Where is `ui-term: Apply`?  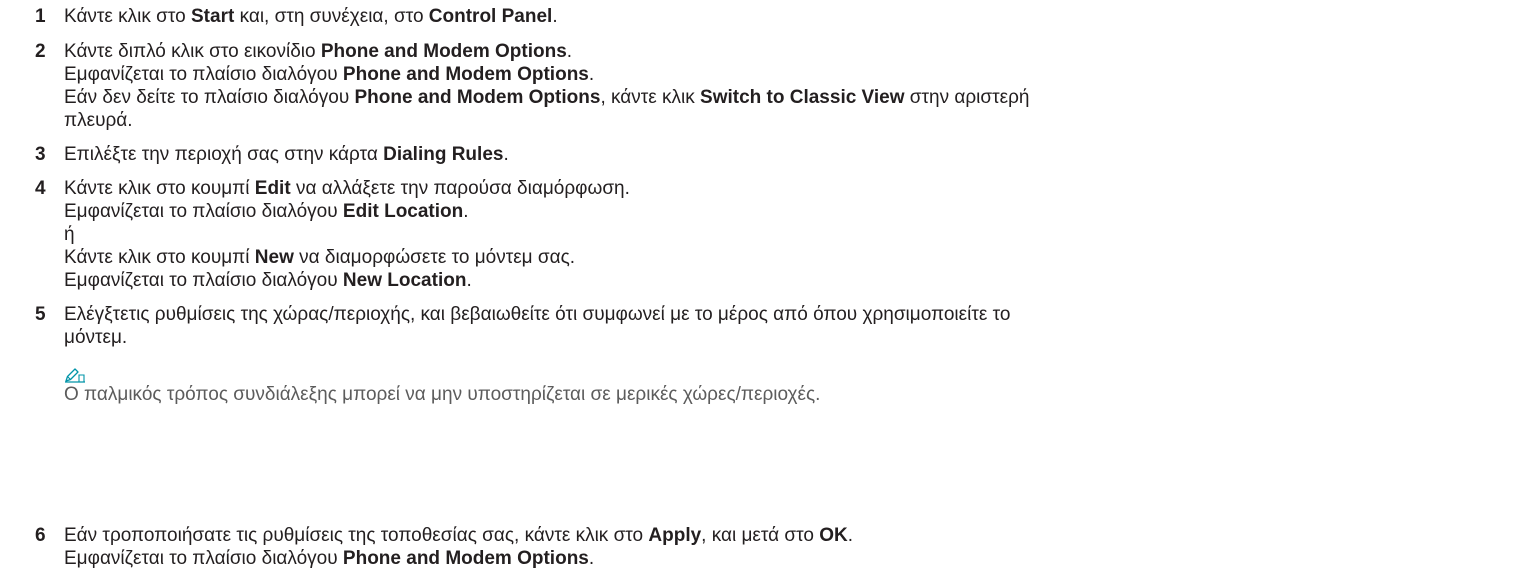 ui-term: Apply is located at coordinates (675, 535).